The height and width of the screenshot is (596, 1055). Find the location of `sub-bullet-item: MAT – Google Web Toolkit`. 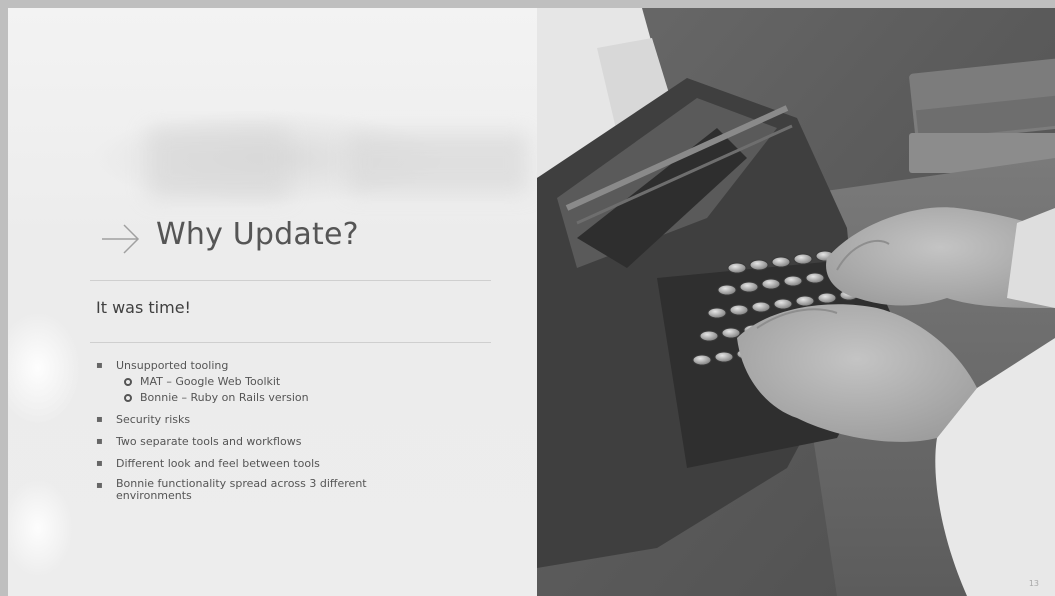

sub-bullet-item: MAT – Google Web Toolkit is located at coordinates (261, 382).